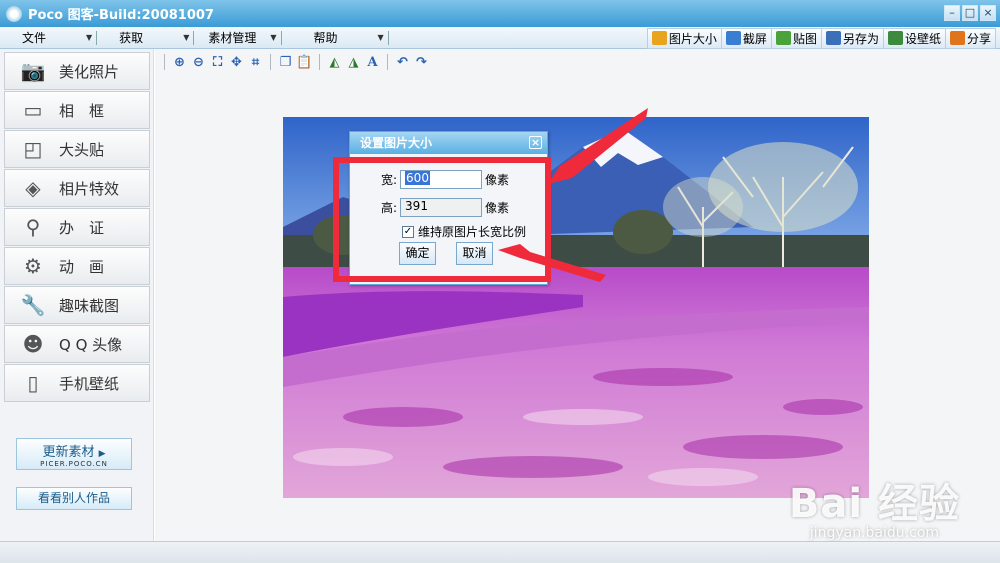 The height and width of the screenshot is (563, 1000). I want to click on baidu-watermark: Bai 经验 jingyan.baidu.com, so click(874, 506).